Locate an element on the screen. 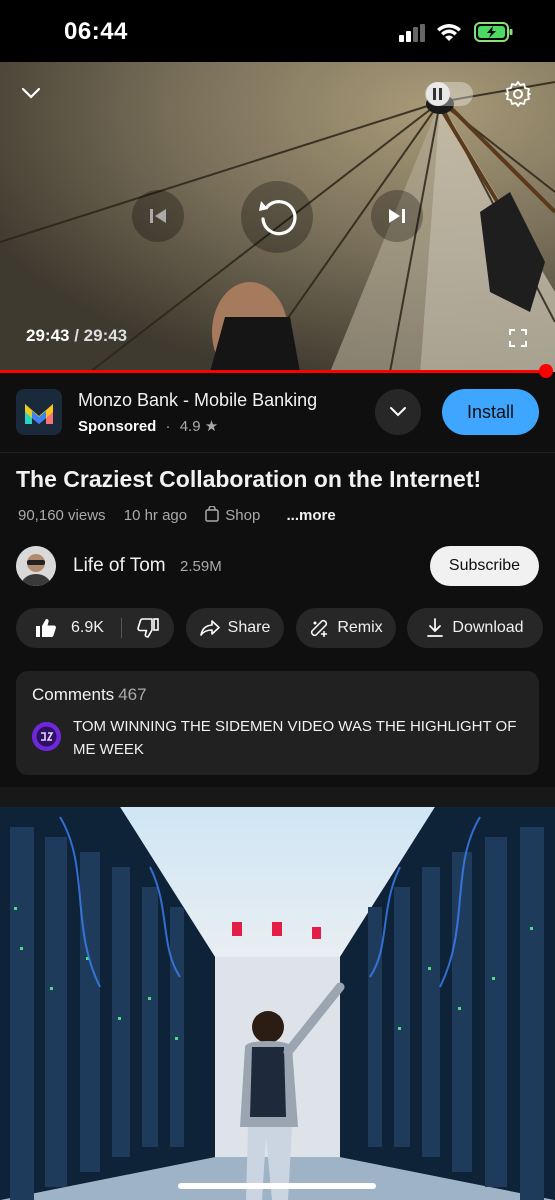 The image size is (555, 1200). like-button: 6.9K is located at coordinates (68, 628).